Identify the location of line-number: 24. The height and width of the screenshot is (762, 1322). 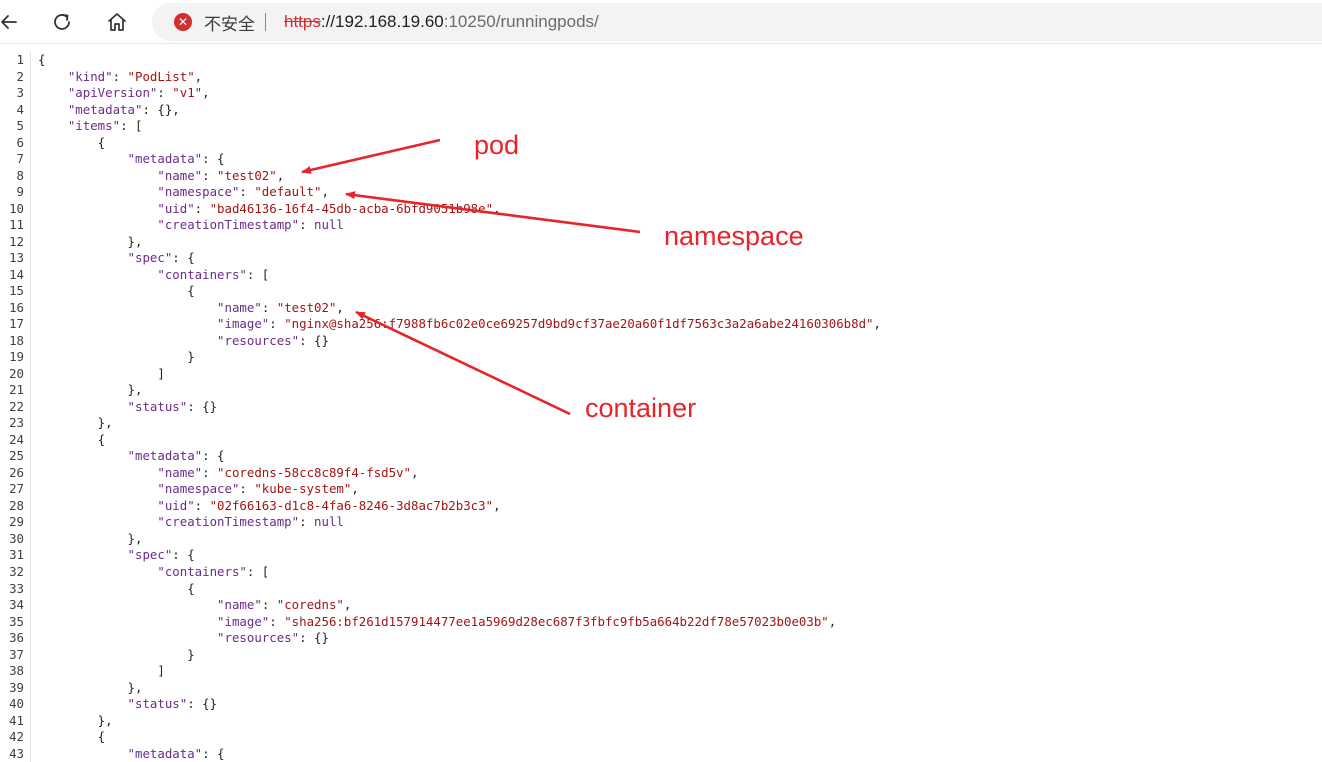
(16, 439).